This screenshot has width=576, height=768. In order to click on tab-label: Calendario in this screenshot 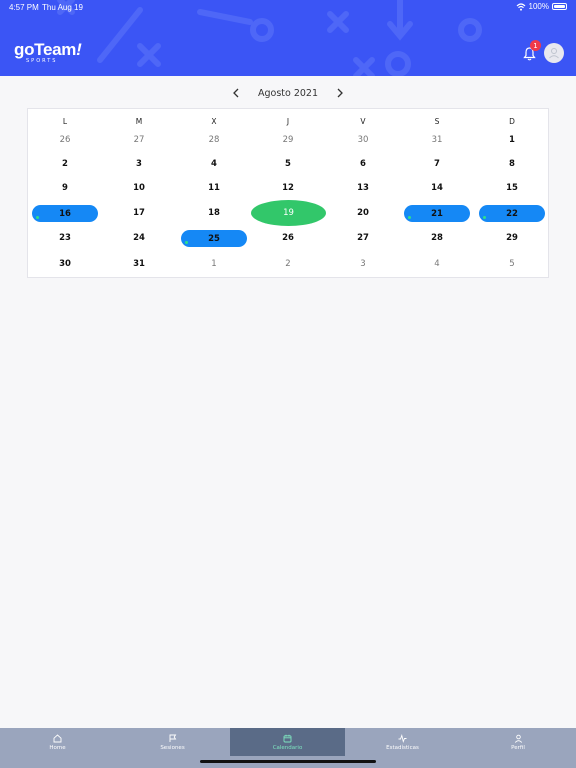, I will do `click(287, 747)`.